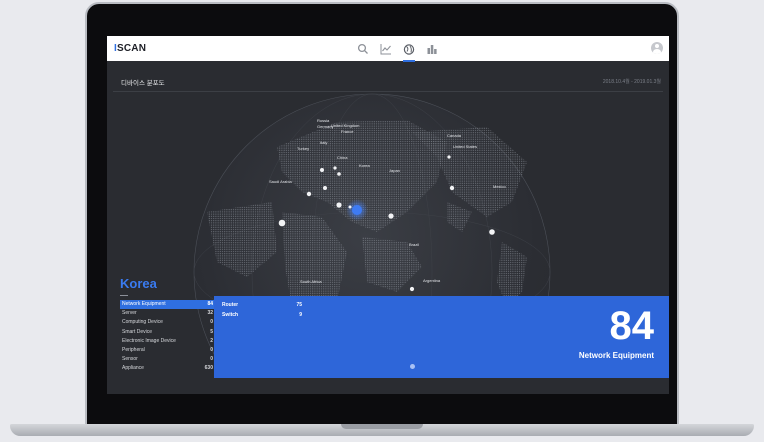 This screenshot has width=764, height=442. Describe the element at coordinates (167, 332) in the screenshot. I see `category-row-smart-device: Smart Device 5` at that location.